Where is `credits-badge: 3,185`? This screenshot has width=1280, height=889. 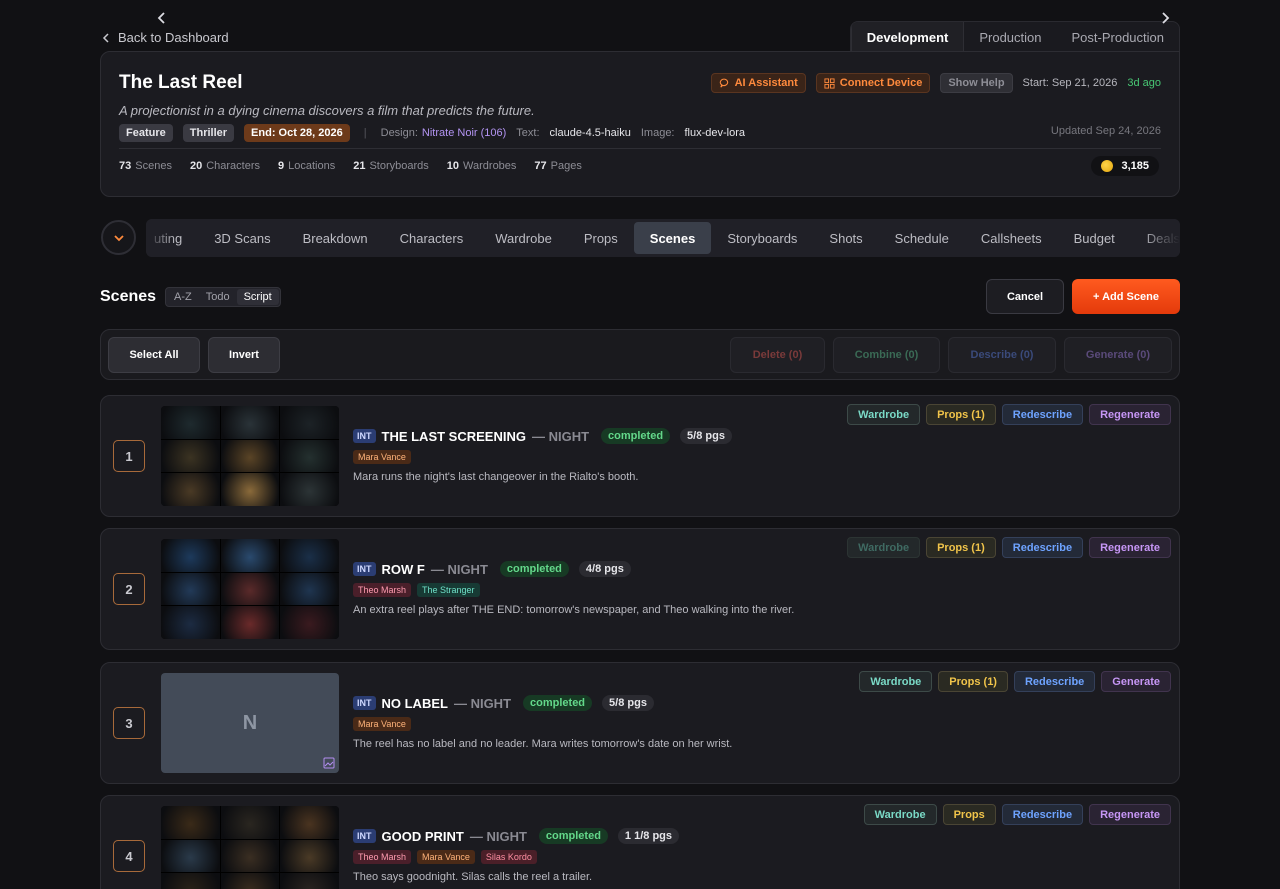
credits-badge: 3,185 is located at coordinates (1125, 166).